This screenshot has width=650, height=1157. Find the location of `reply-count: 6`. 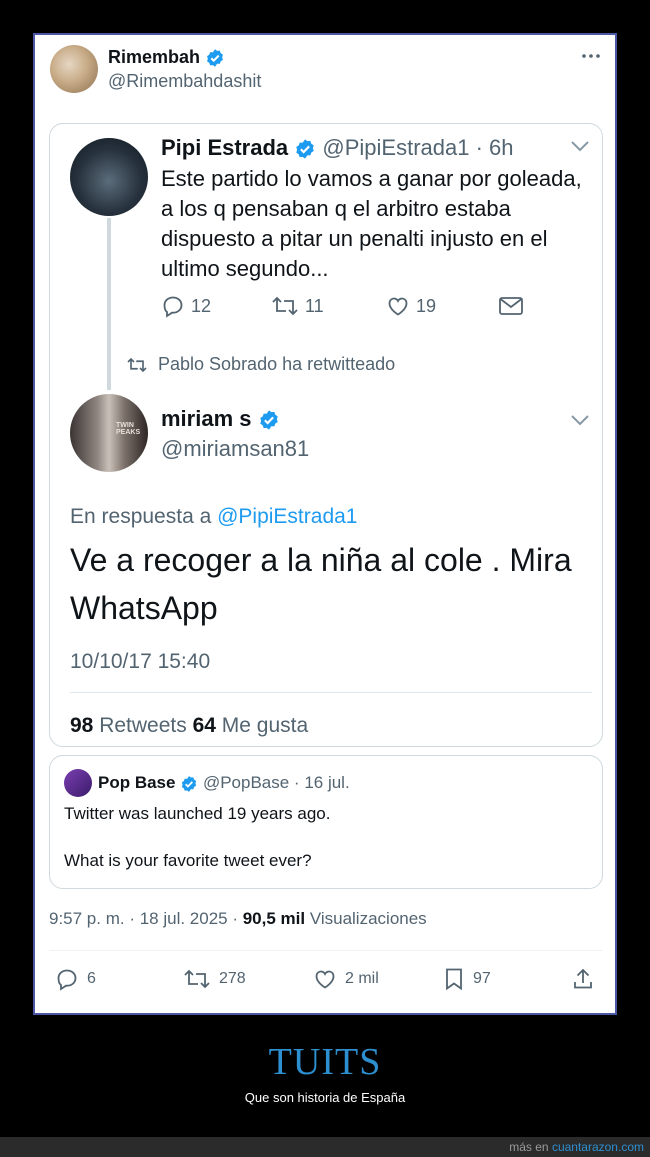

reply-count: 6 is located at coordinates (91, 978).